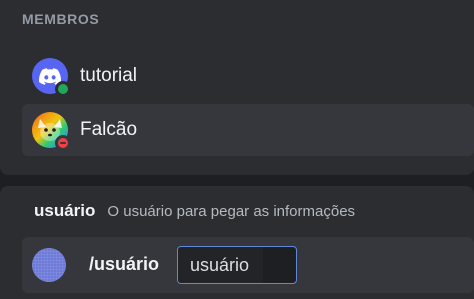  I want to click on bot-avatar-icon, so click(49, 265).